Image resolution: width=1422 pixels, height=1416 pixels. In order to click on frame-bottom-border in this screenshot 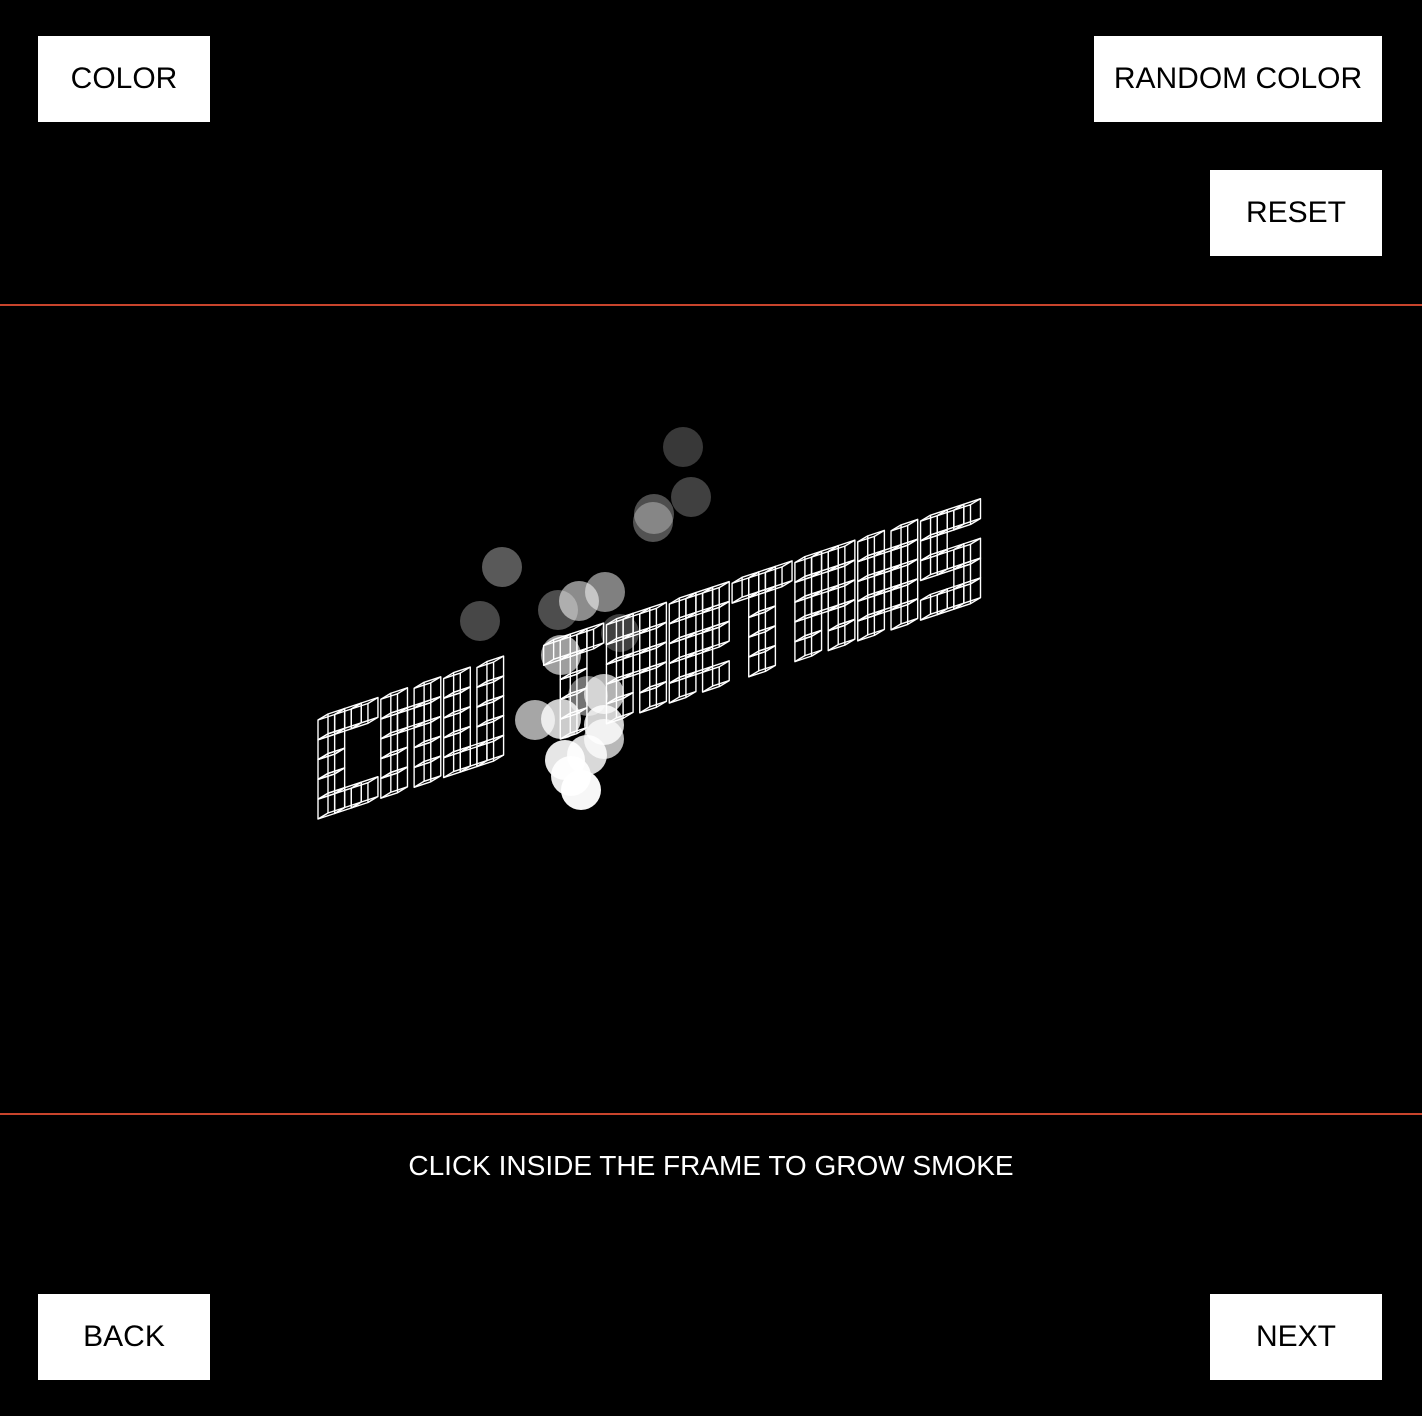, I will do `click(711, 1114)`.